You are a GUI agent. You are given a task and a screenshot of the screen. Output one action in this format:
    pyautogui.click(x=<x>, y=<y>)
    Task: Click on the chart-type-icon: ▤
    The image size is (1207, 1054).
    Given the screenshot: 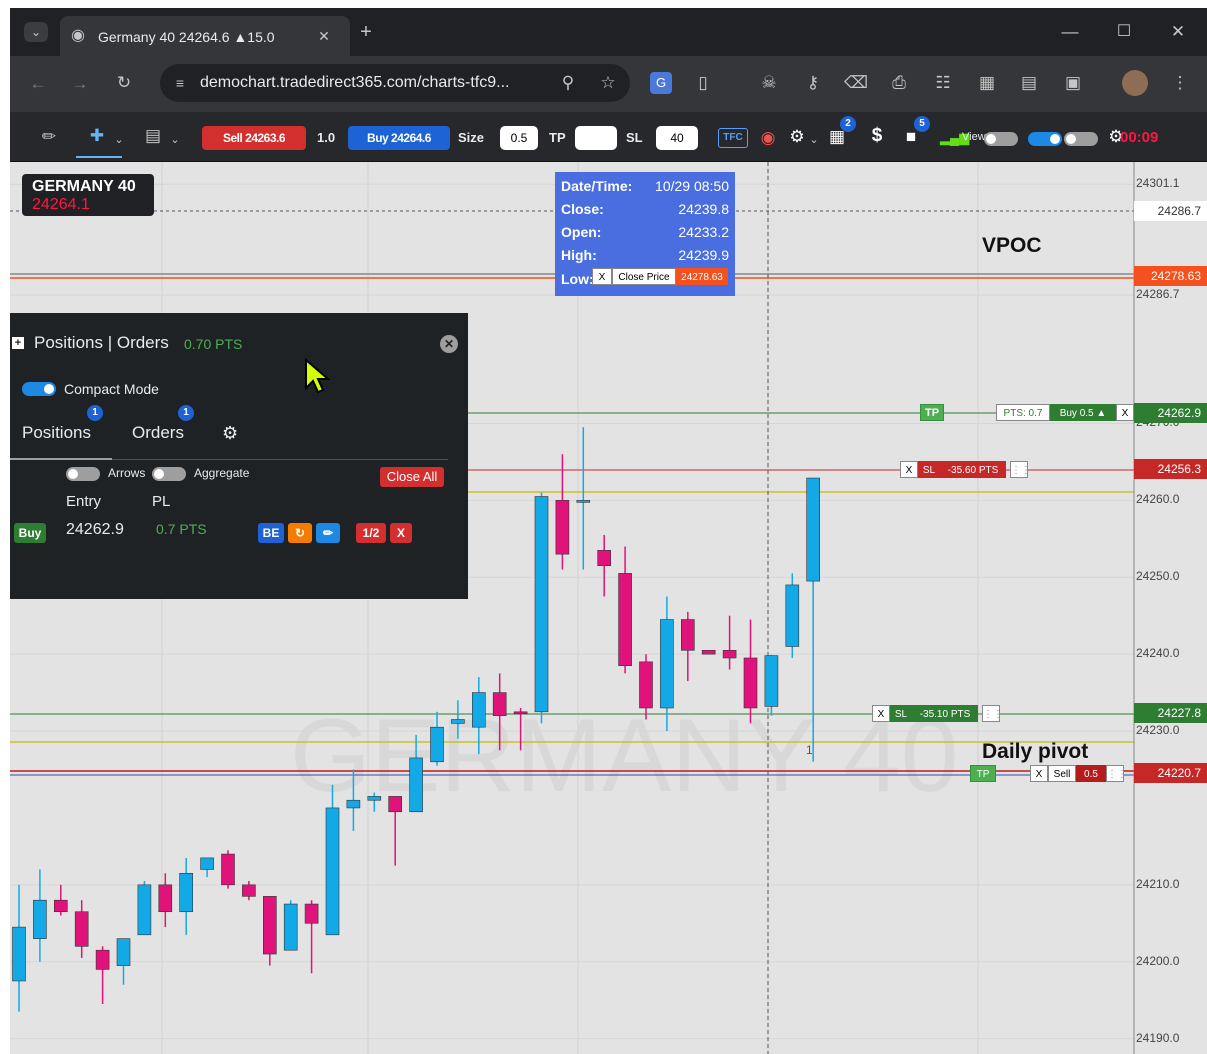 What is the action you would take?
    pyautogui.click(x=153, y=136)
    